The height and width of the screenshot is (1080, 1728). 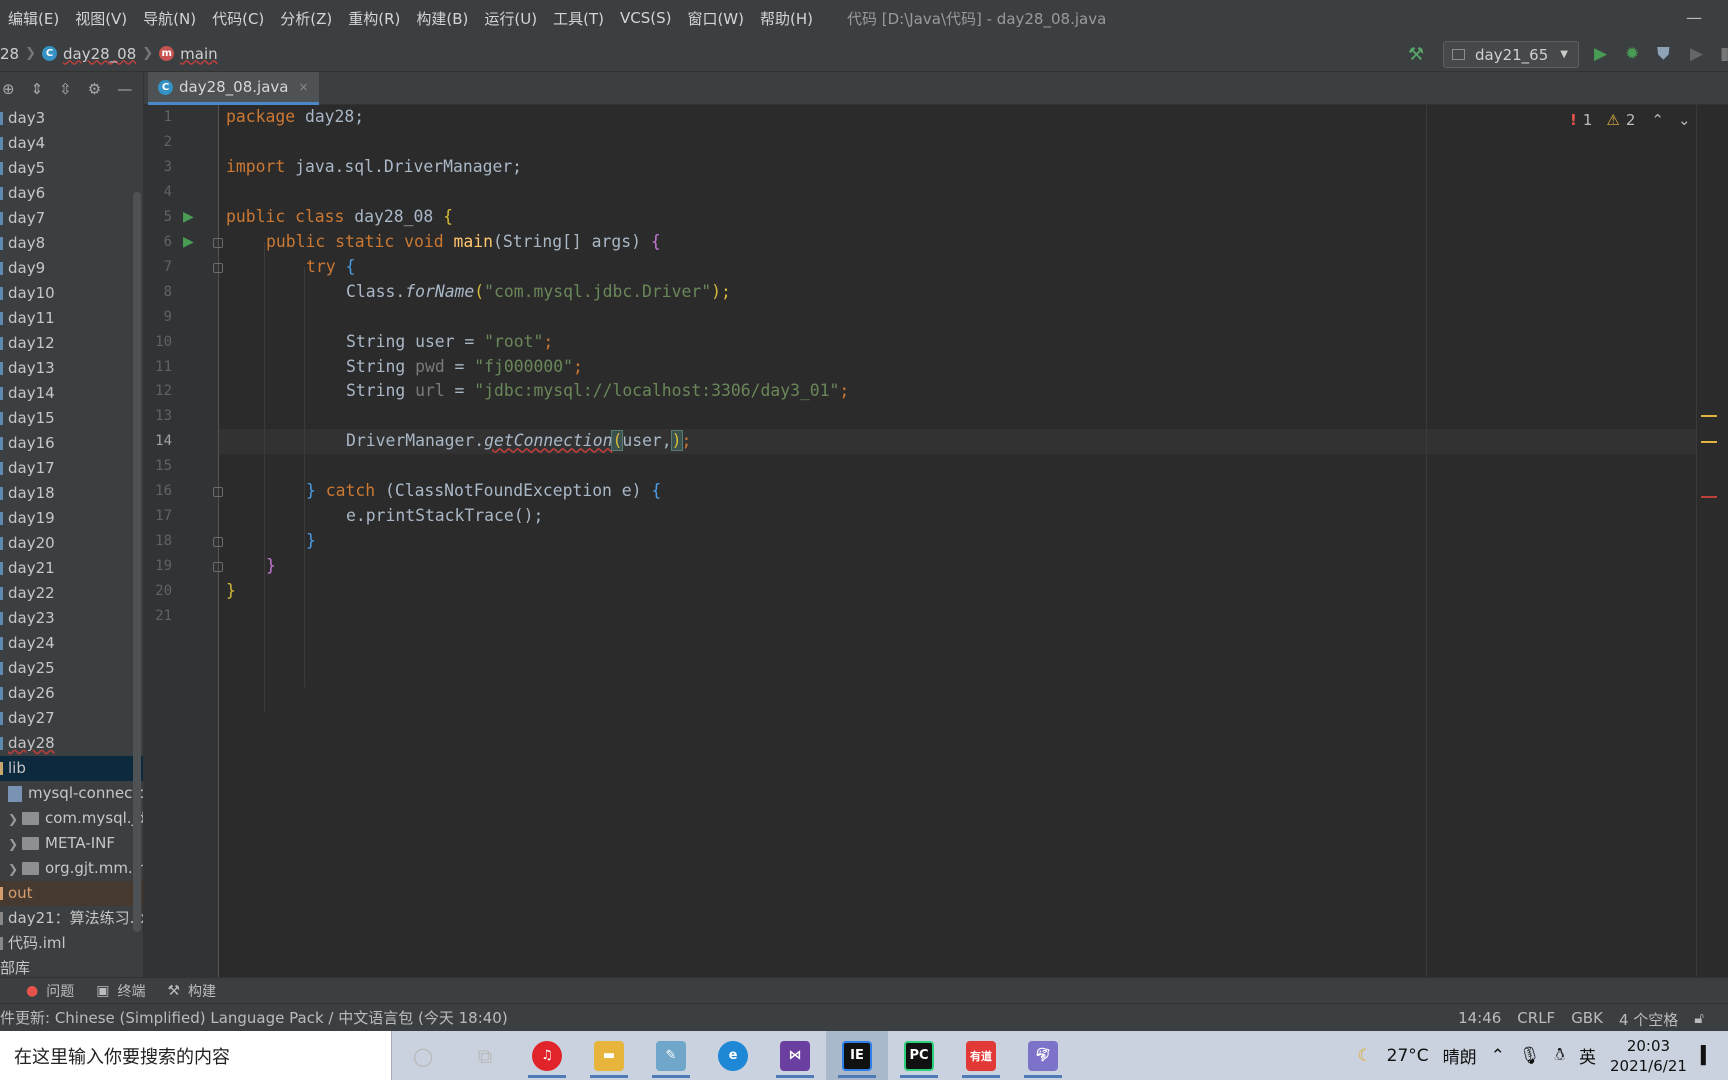 What do you see at coordinates (101, 18) in the screenshot?
I see `menu-view: 视图(V)` at bounding box center [101, 18].